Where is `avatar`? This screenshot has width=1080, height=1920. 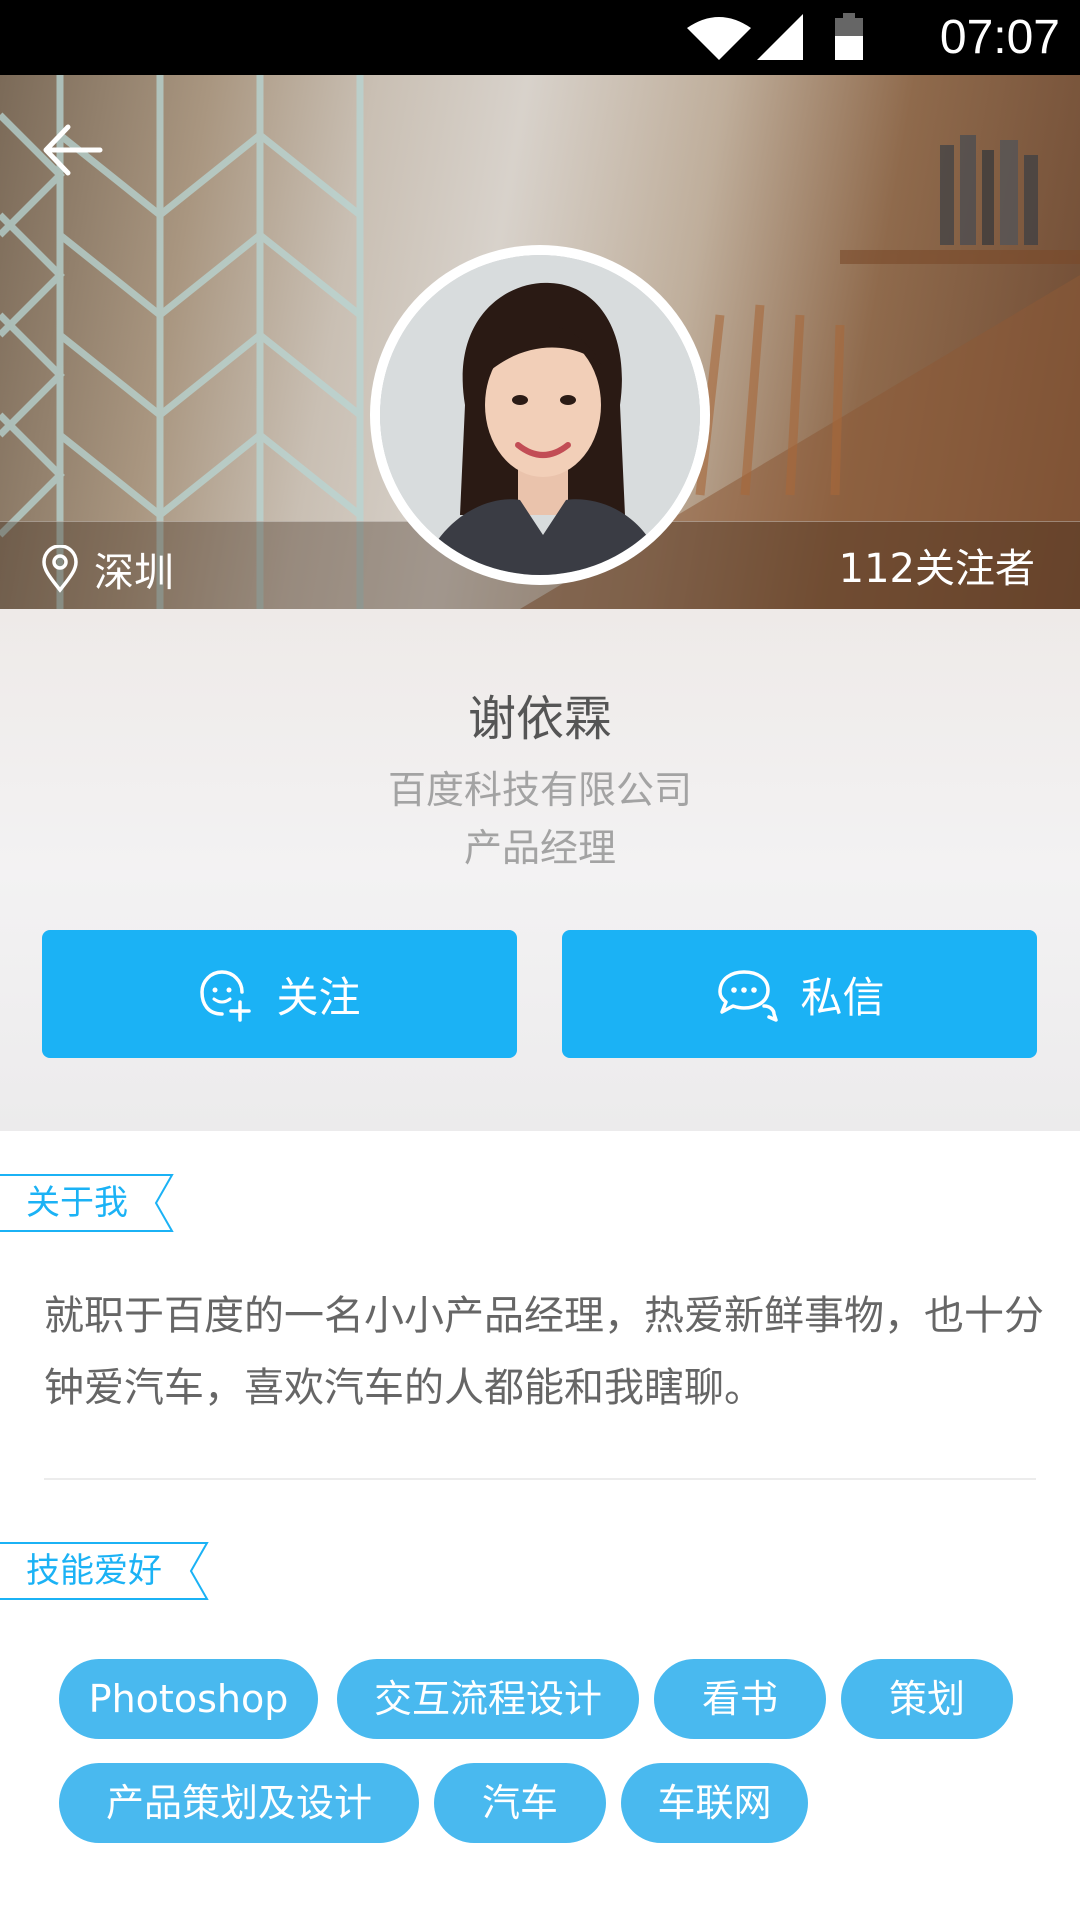
avatar is located at coordinates (540, 415).